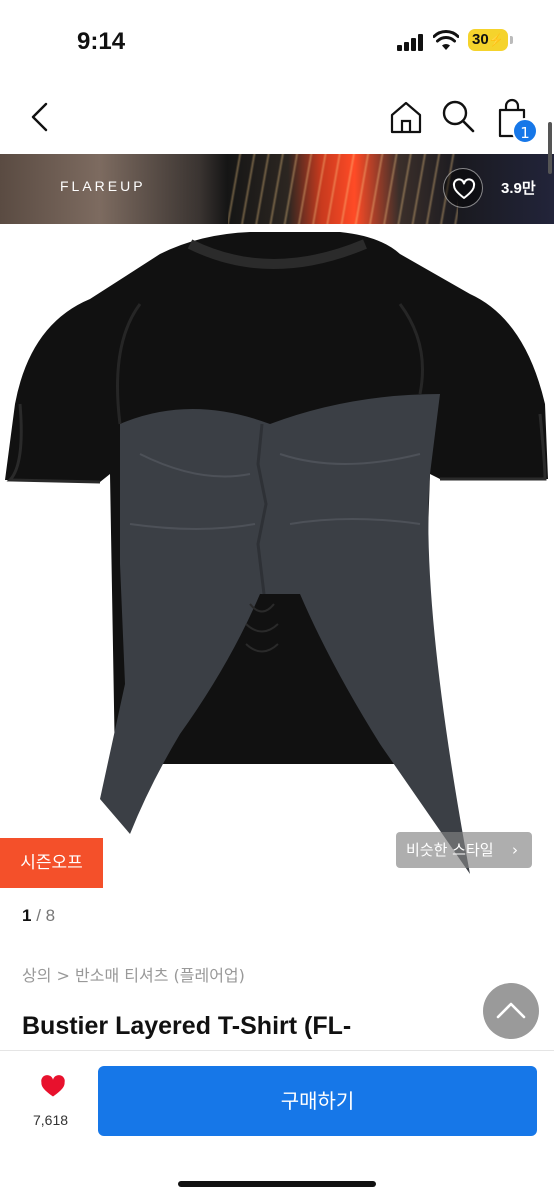  Describe the element at coordinates (277, 1184) in the screenshot. I see `home-indicator` at that location.